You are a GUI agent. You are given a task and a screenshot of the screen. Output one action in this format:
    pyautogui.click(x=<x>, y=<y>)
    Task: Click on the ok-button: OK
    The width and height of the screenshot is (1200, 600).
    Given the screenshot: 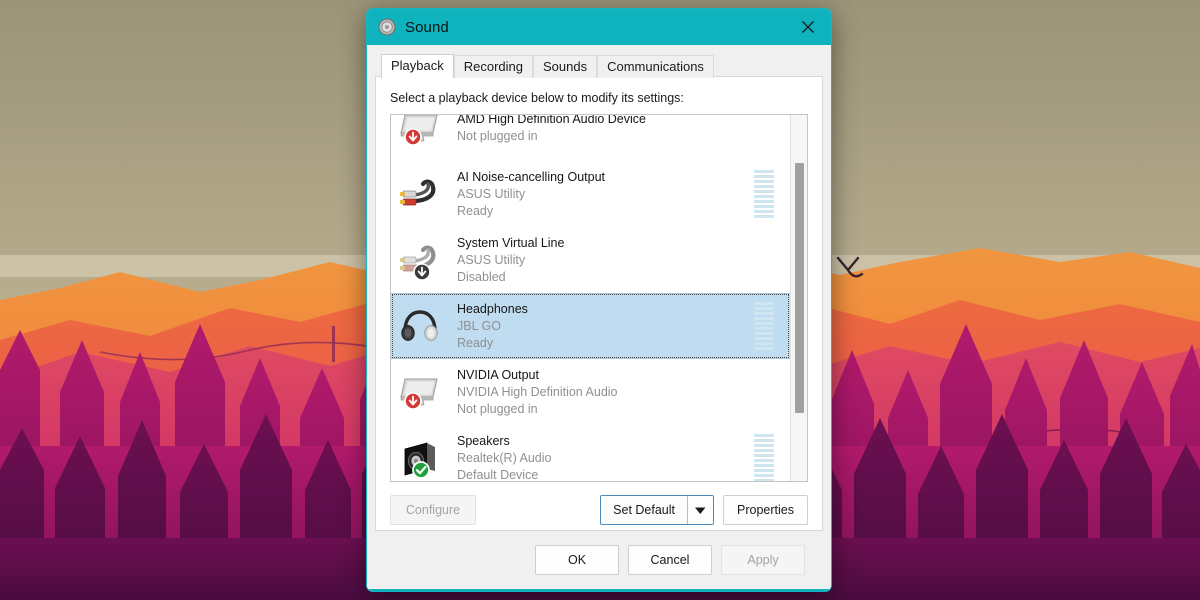 What is the action you would take?
    pyautogui.click(x=577, y=560)
    